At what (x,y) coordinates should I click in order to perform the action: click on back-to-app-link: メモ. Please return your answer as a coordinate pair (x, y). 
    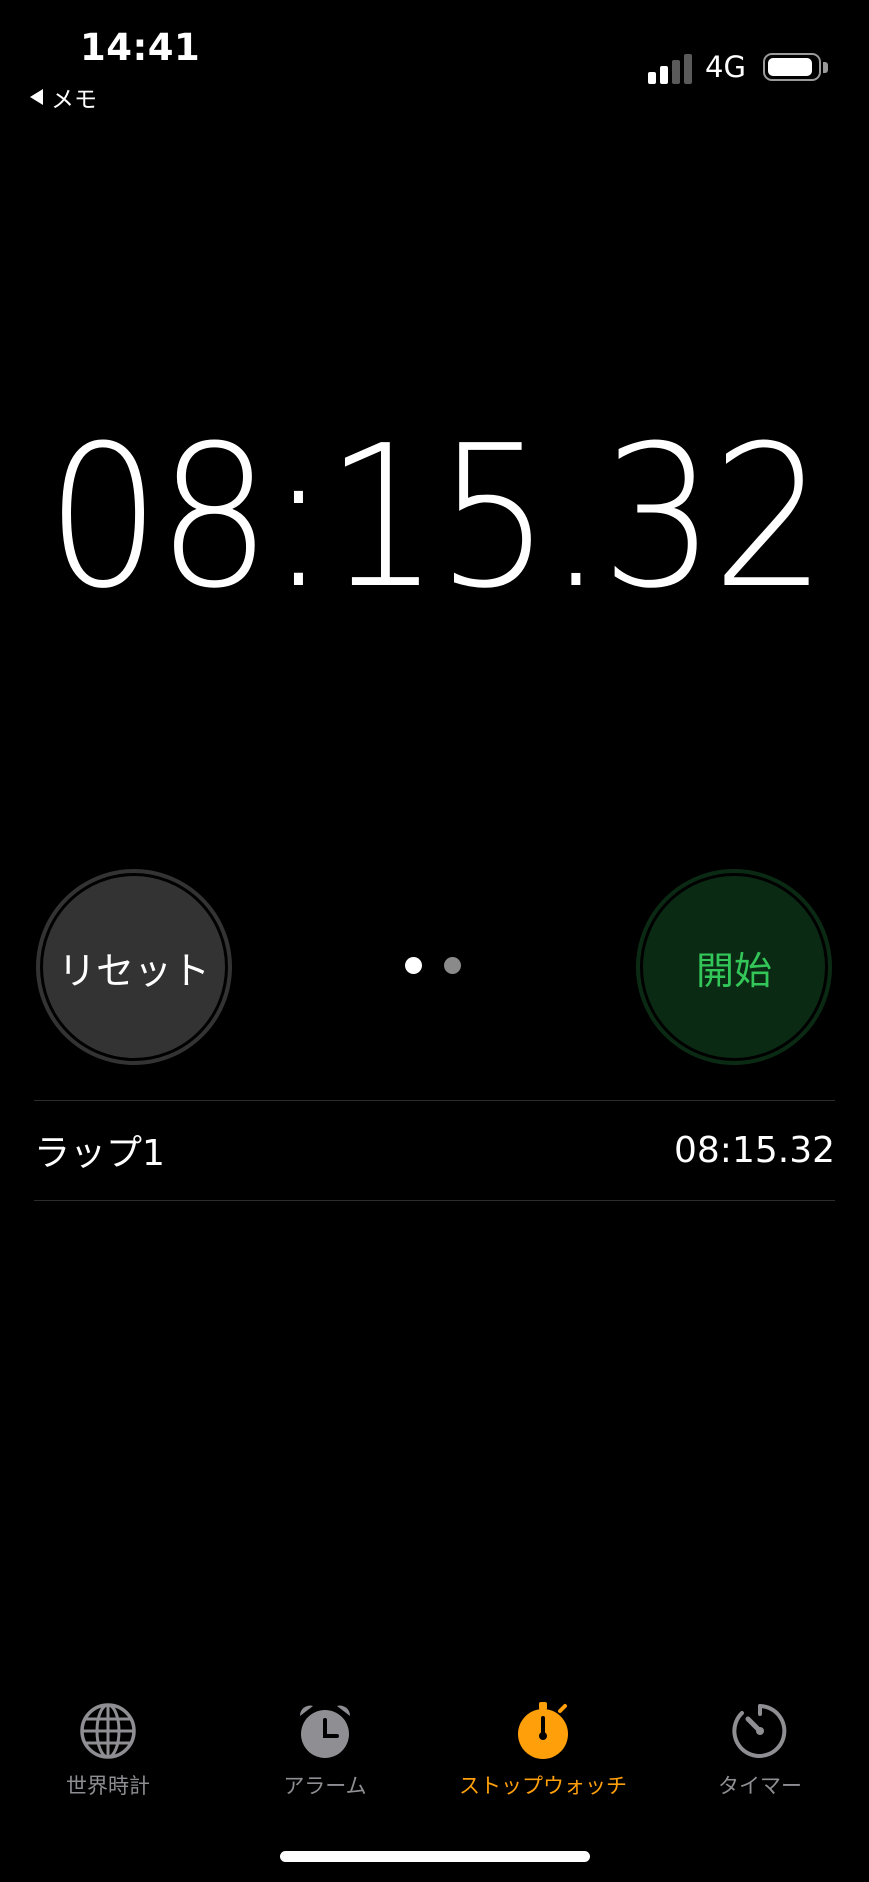
    Looking at the image, I should click on (63, 97).